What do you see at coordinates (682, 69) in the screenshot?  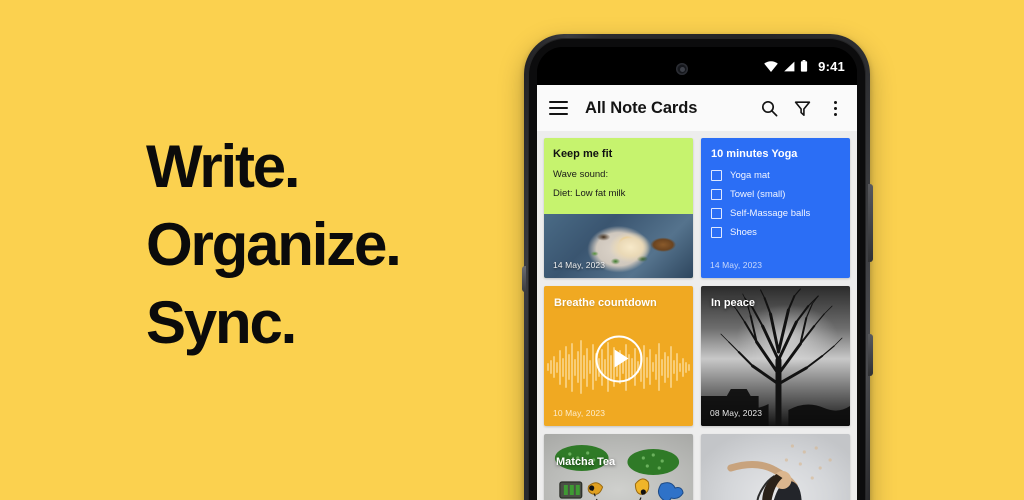 I see `front-camera-icon` at bounding box center [682, 69].